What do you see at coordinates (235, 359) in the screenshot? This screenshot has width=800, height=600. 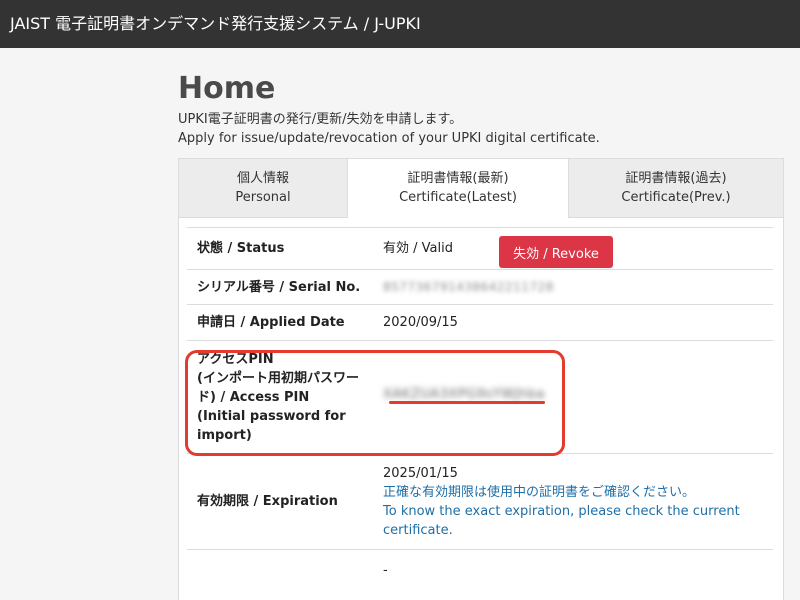 I see `pin-label-line: アクセスPIN` at bounding box center [235, 359].